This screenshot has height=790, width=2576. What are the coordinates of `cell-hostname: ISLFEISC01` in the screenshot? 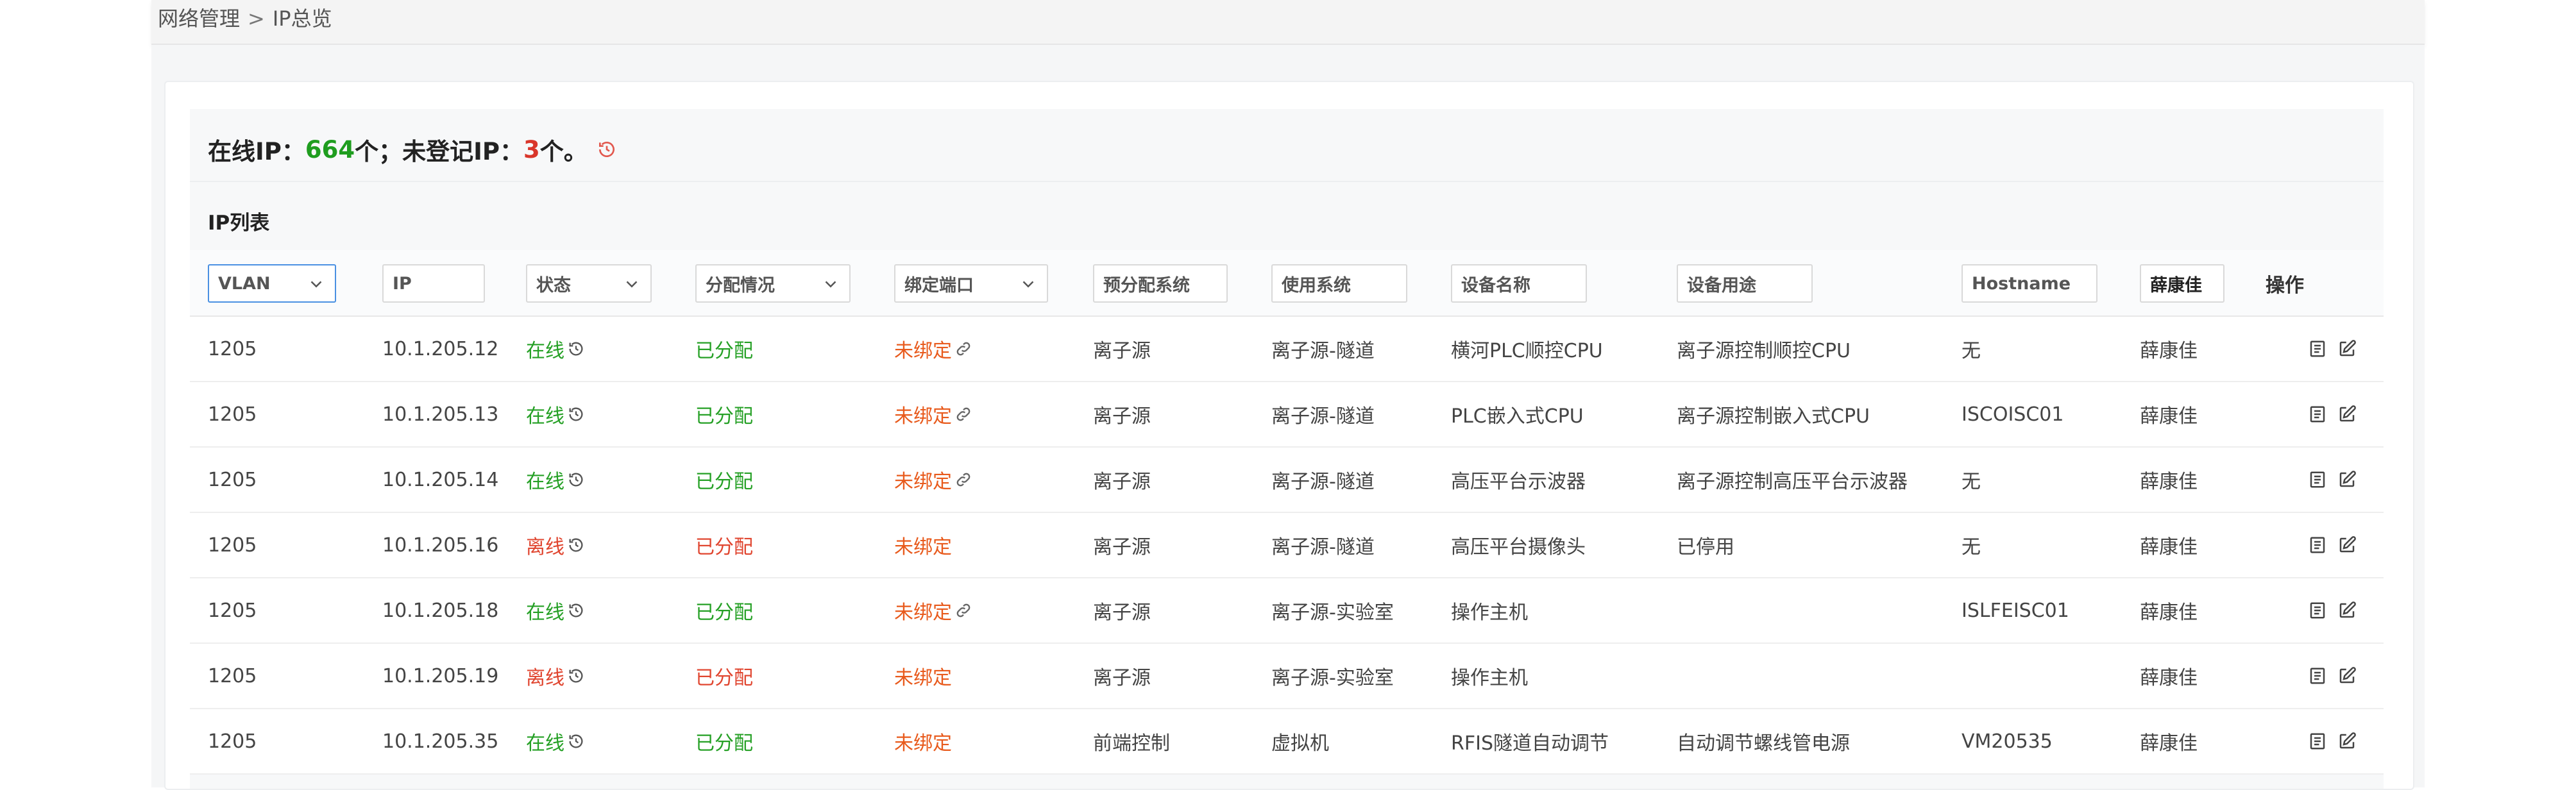 It's located at (2015, 610).